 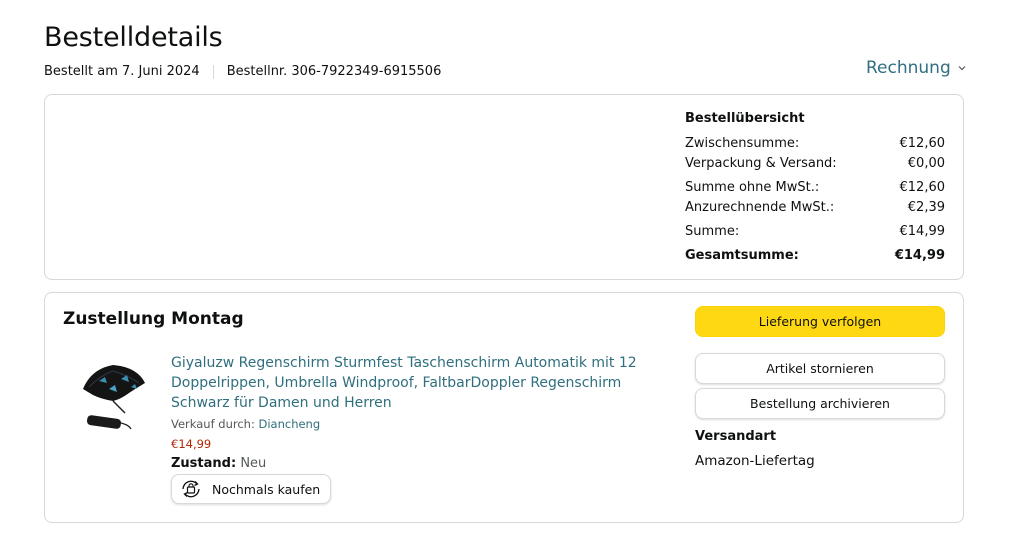 What do you see at coordinates (820, 321) in the screenshot?
I see `track-delivery-button: Lieferung verfolgen` at bounding box center [820, 321].